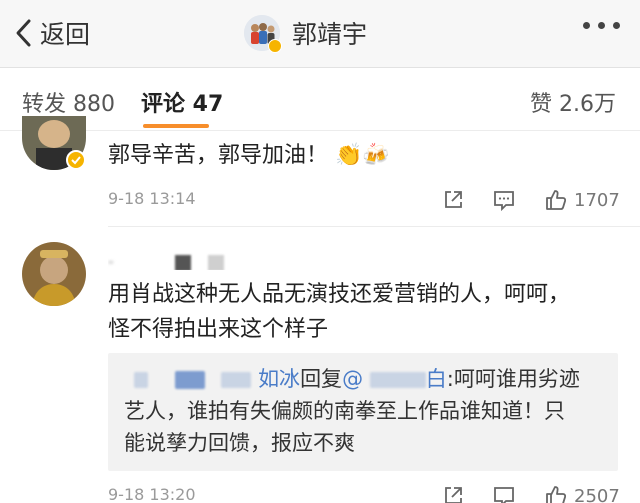  Describe the element at coordinates (279, 379) in the screenshot. I see `reply-author-link: 如冰` at that location.